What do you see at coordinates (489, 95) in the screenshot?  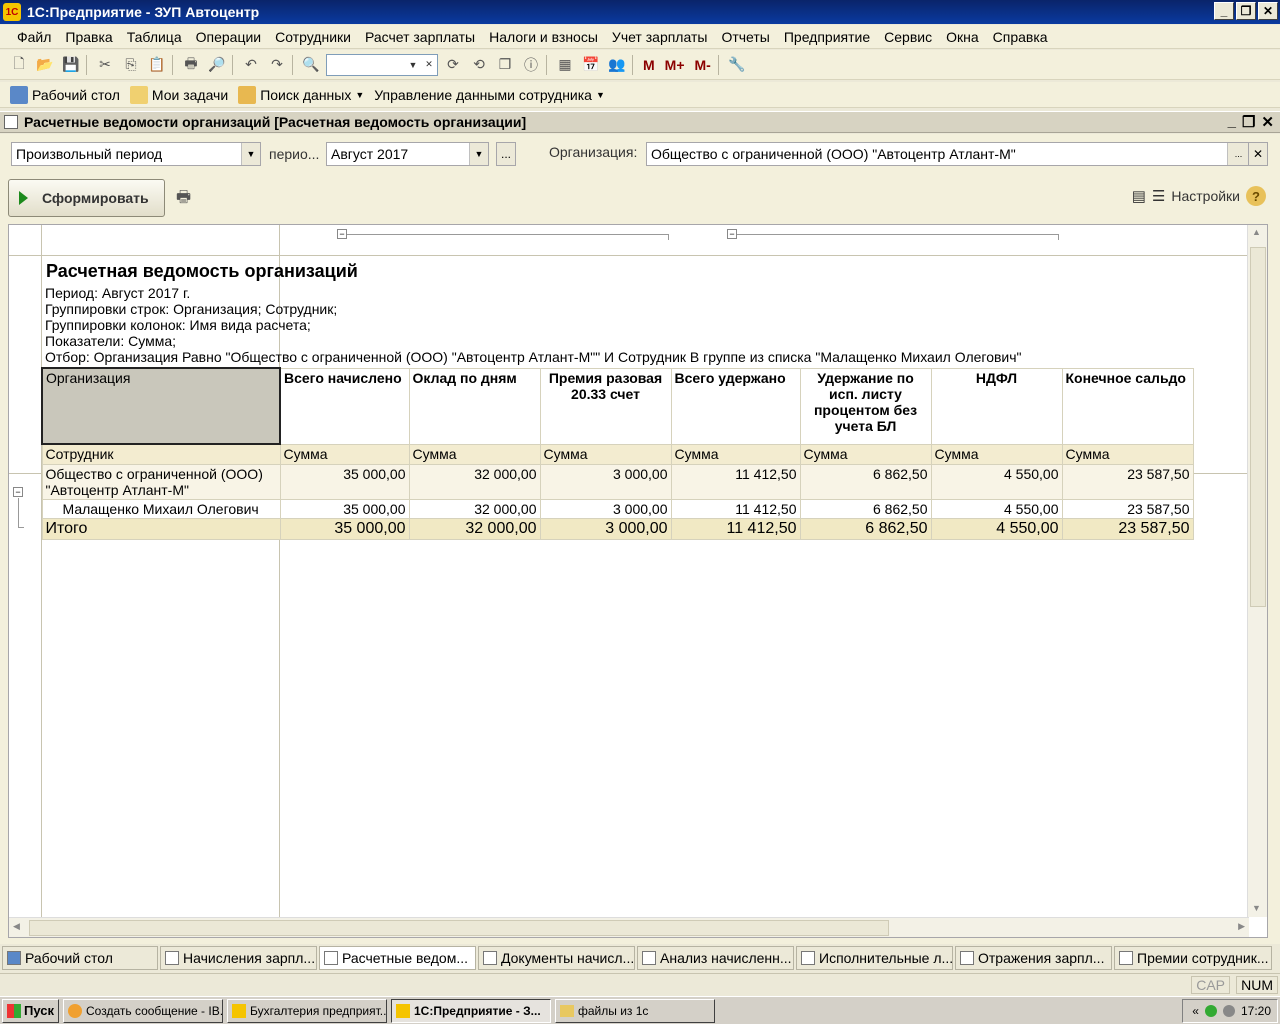 I see `employee-data-button: Управление данными сотрудника ▼` at bounding box center [489, 95].